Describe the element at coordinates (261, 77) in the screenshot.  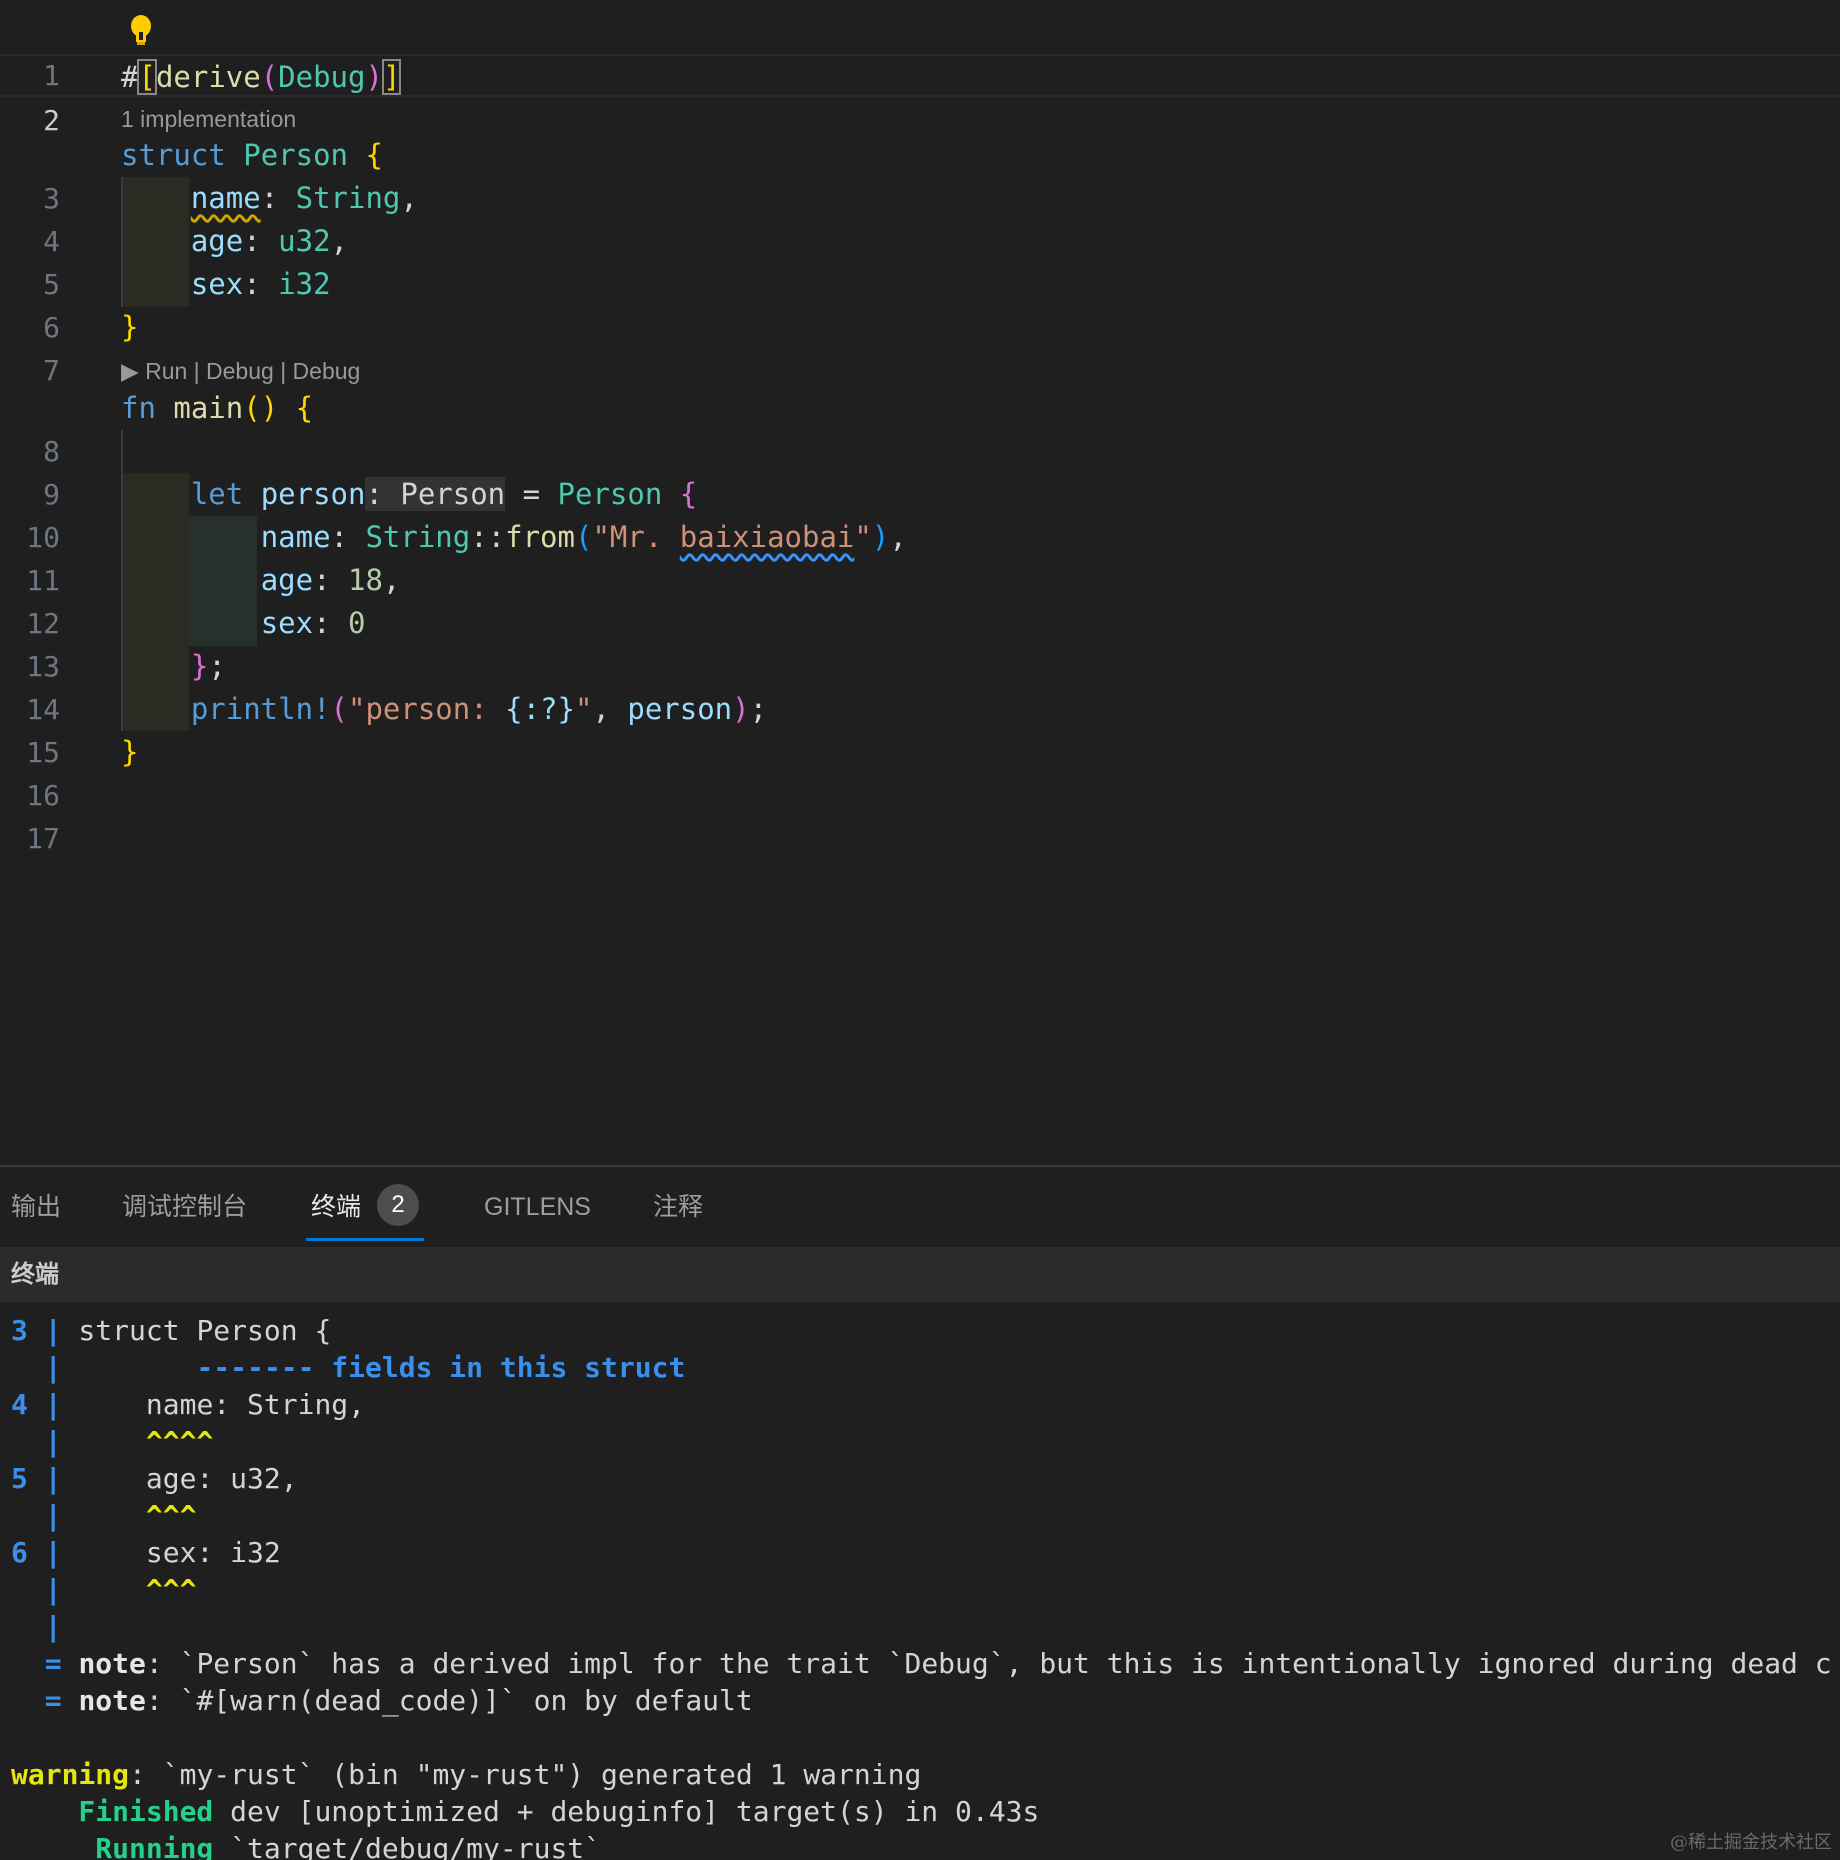
I see `code-content: #[derive(Debug)]` at that location.